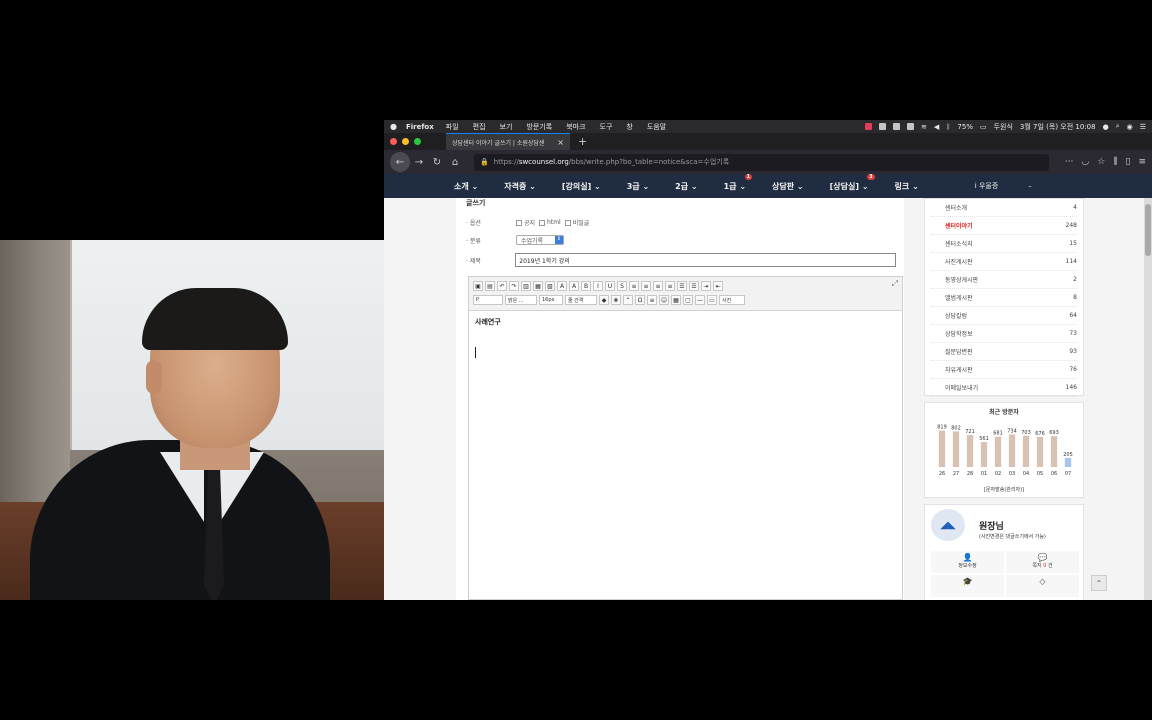 This screenshot has width=1152, height=720. What do you see at coordinates (598, 286) in the screenshot?
I see `italic-button: I` at bounding box center [598, 286].